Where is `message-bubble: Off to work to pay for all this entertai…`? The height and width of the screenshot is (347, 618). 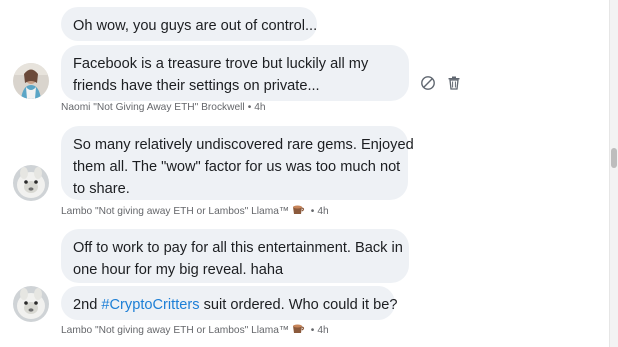
message-bubble: Off to work to pay for all this entertai… is located at coordinates (235, 256).